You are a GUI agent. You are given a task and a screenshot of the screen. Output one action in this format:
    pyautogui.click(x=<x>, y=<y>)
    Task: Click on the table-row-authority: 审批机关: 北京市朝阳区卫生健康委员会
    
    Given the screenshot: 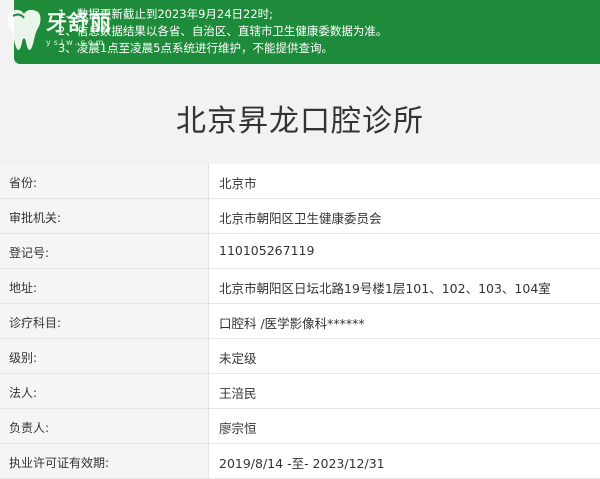 What is the action you would take?
    pyautogui.click(x=300, y=216)
    